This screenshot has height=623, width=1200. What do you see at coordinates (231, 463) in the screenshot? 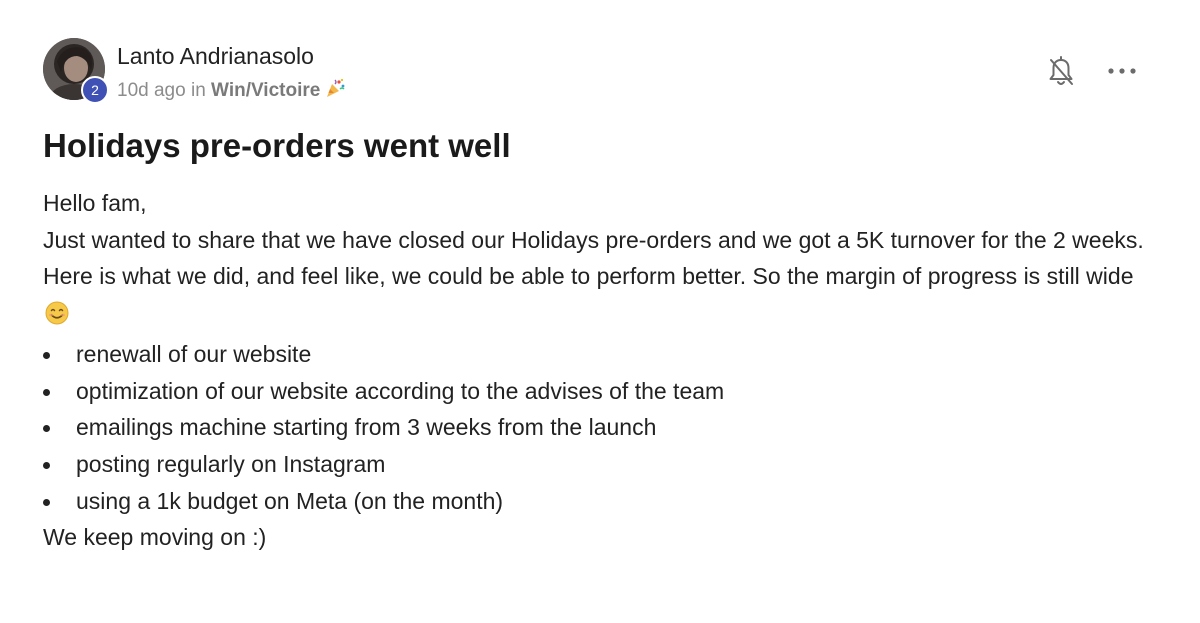
I see `list-item-text: posting regularly on Instagram` at bounding box center [231, 463].